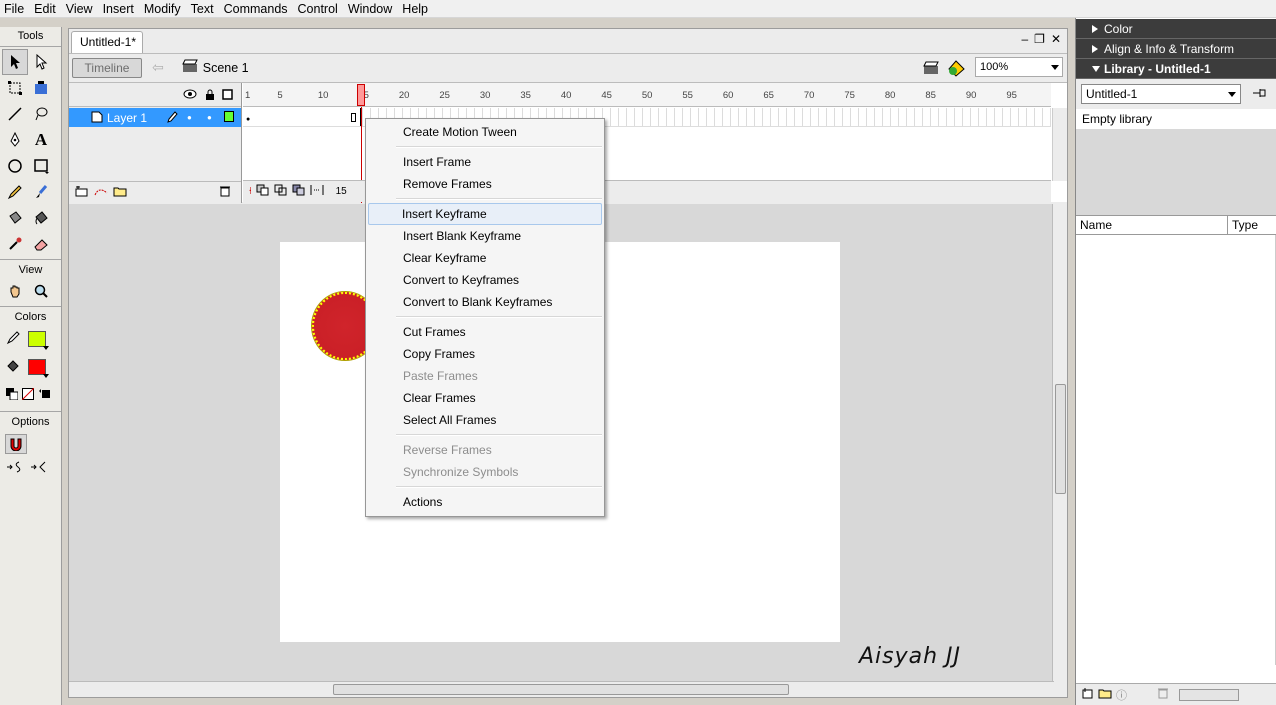  I want to click on modify-onion-markers-icon, so click(317, 191).